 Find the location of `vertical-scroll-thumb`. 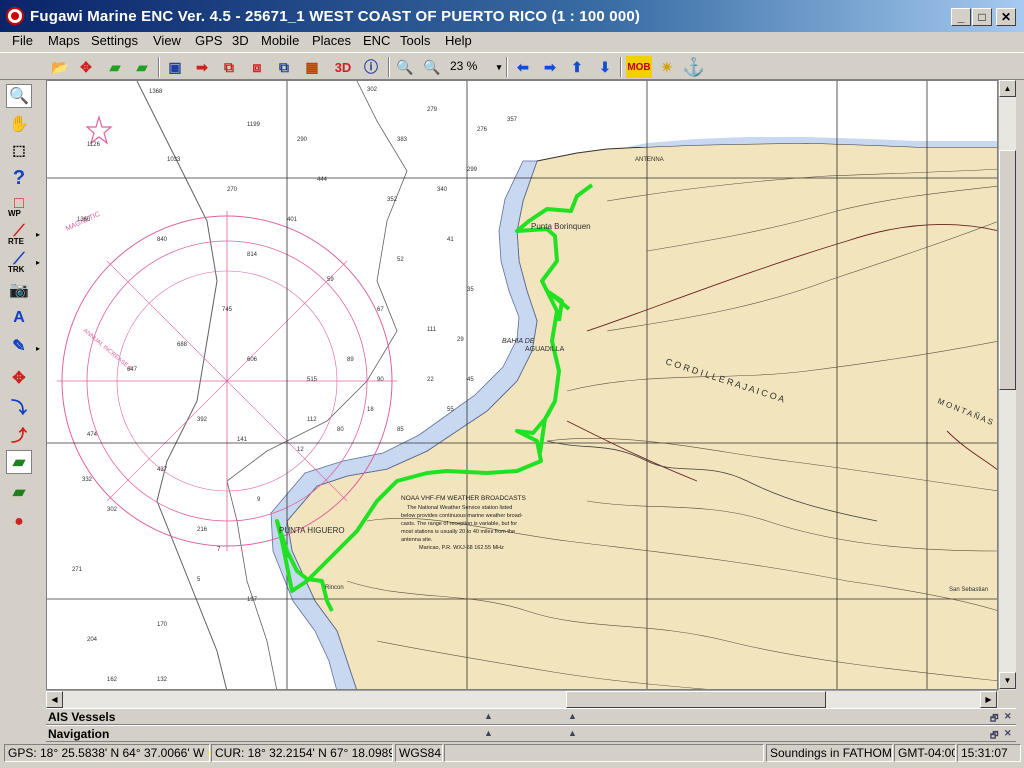

vertical-scroll-thumb is located at coordinates (1007, 270).